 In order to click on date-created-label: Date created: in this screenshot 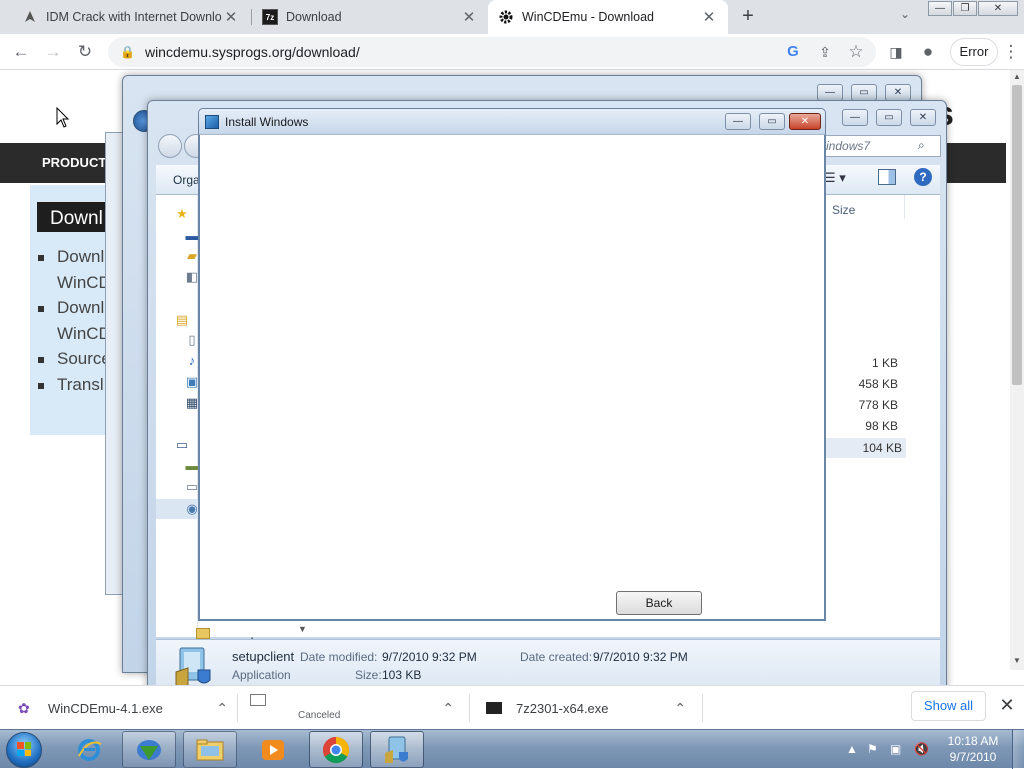, I will do `click(556, 657)`.